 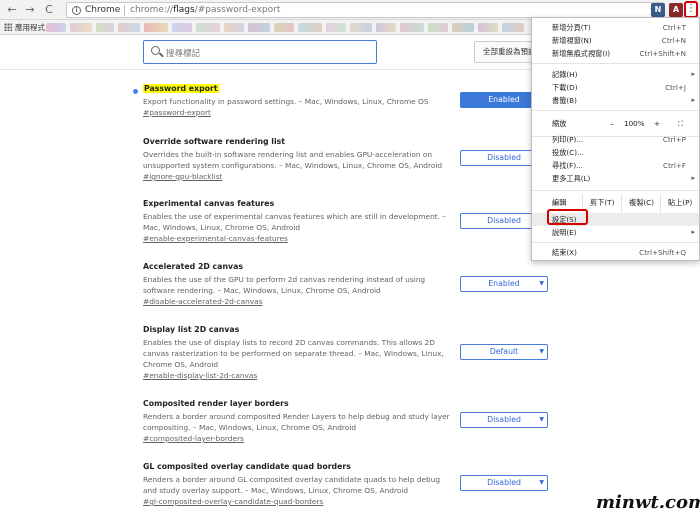 What do you see at coordinates (615, 232) in the screenshot?
I see `menu-item-help: 說明(E) ▸` at bounding box center [615, 232].